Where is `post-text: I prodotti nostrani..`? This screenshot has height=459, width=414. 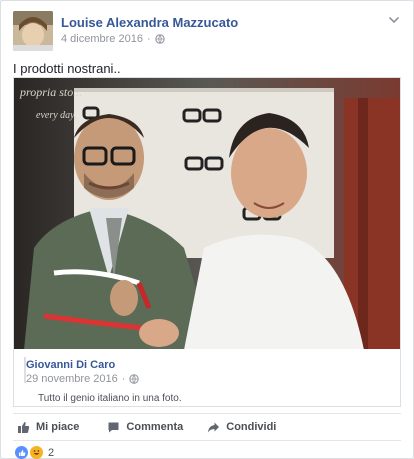
post-text: I prodotti nostrani.. is located at coordinates (67, 68).